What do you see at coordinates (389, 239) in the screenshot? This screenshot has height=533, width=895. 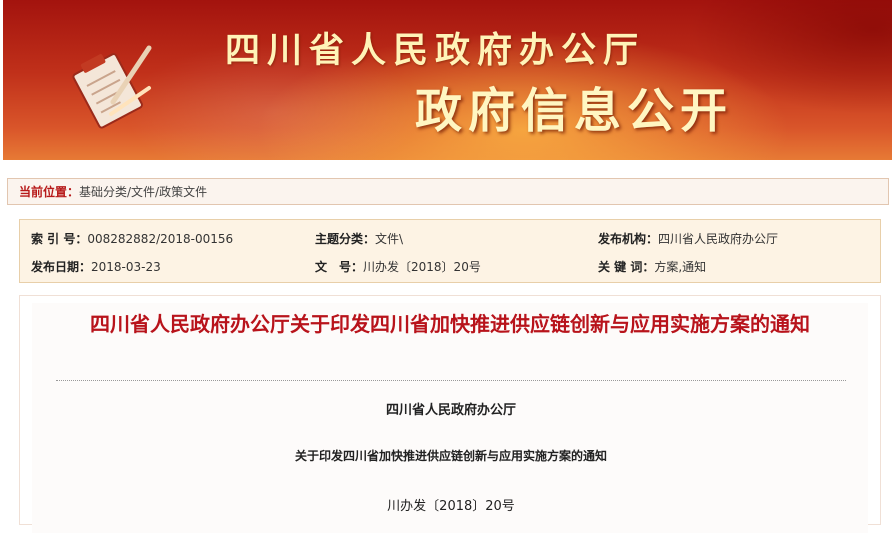 I see `category-value: 文件\` at bounding box center [389, 239].